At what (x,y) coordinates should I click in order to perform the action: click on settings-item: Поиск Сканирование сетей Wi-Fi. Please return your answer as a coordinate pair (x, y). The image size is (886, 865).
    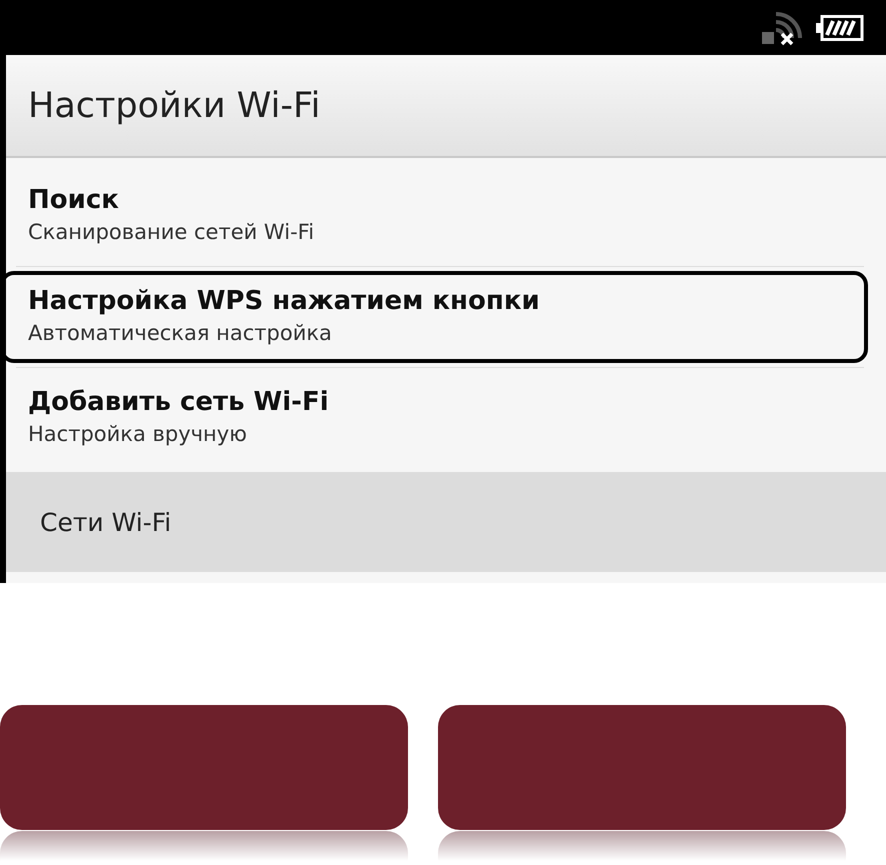
    Looking at the image, I should click on (432, 216).